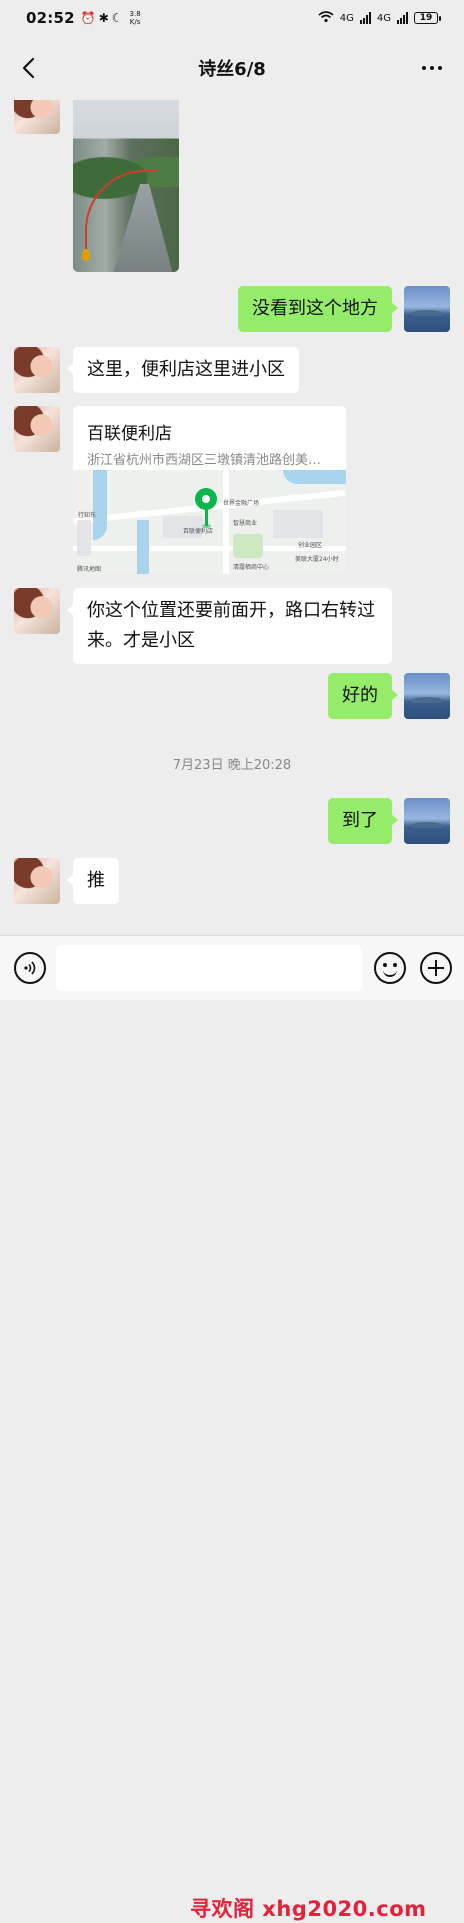 Image resolution: width=464 pixels, height=1923 pixels. I want to click on voice-button, so click(30, 968).